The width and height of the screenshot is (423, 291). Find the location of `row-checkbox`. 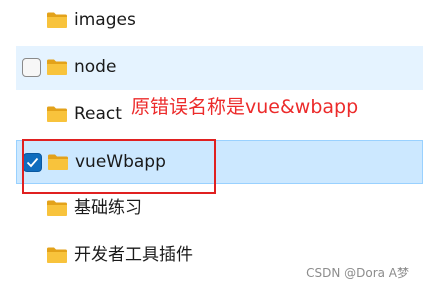

row-checkbox is located at coordinates (31, 67).